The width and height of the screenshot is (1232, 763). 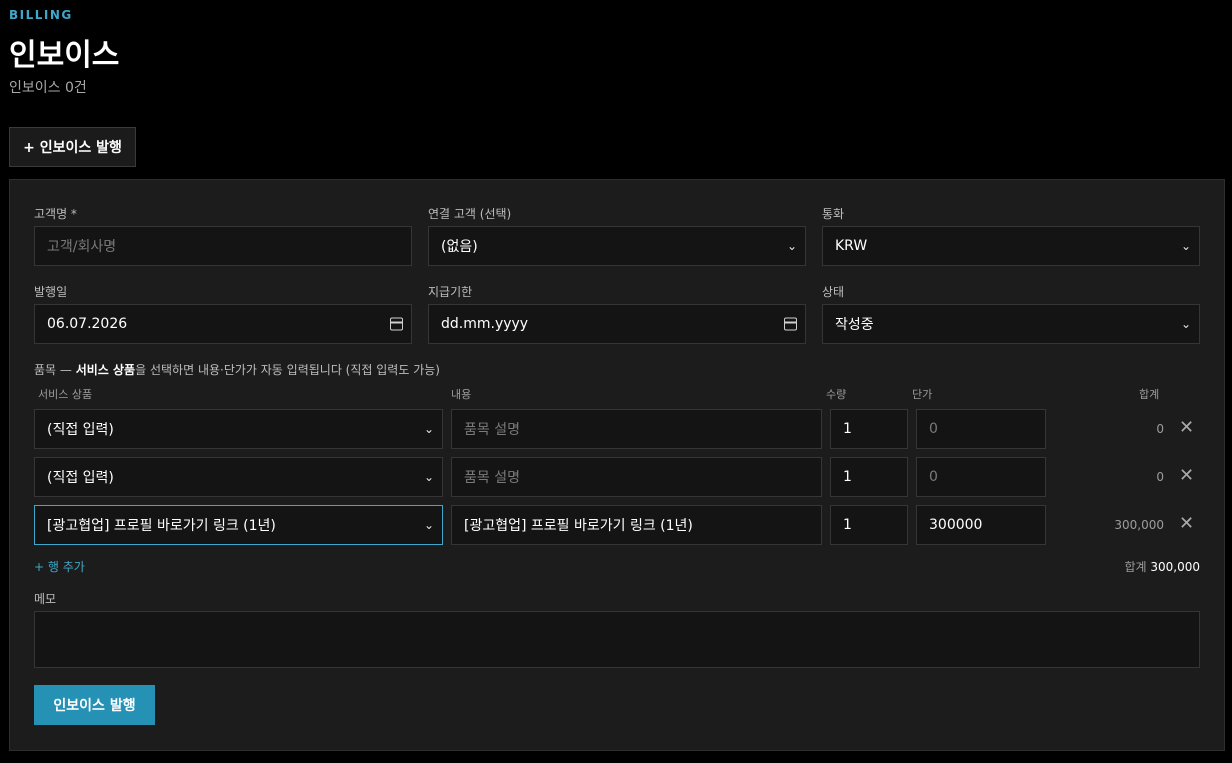 What do you see at coordinates (1011, 246) in the screenshot?
I see `currency-select: KRW ⌄` at bounding box center [1011, 246].